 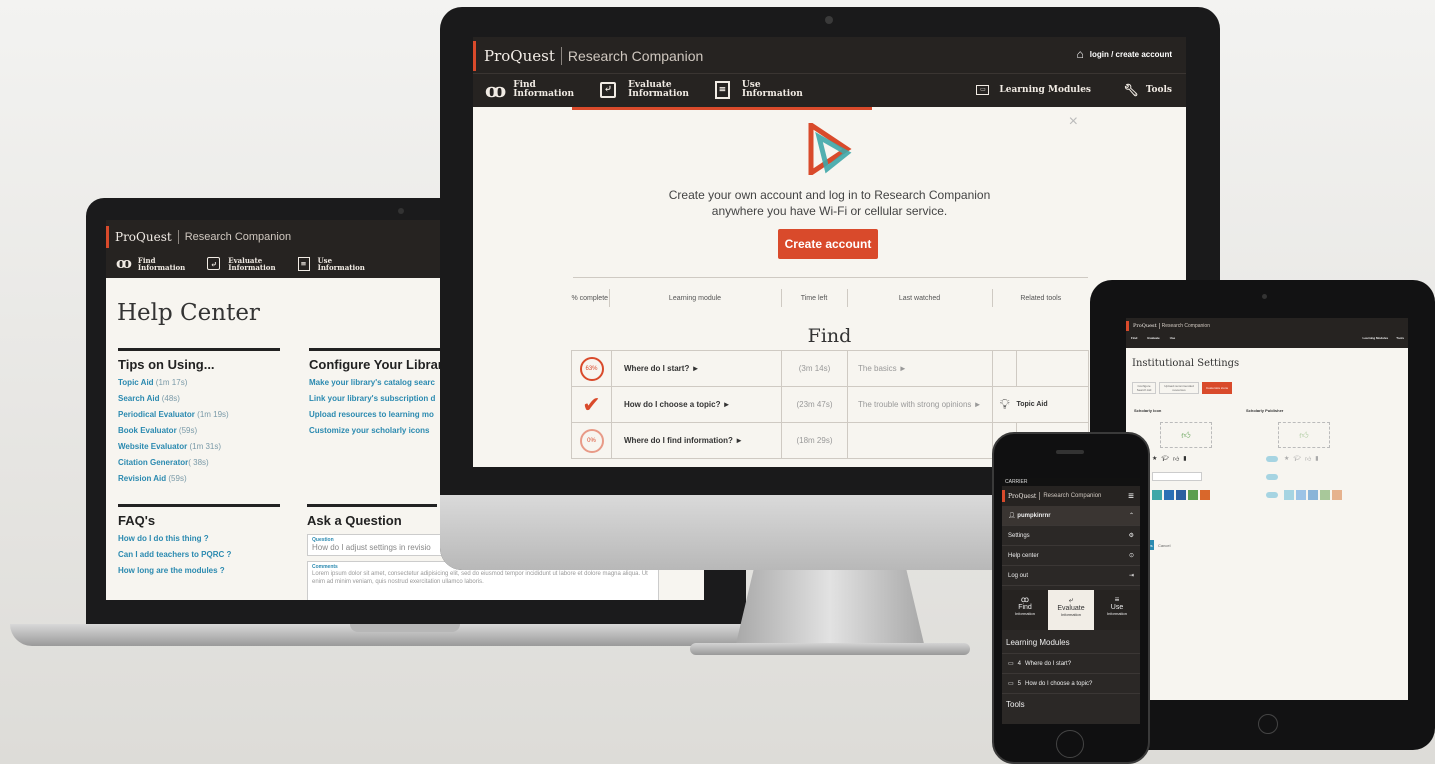 What do you see at coordinates (1052, 404) in the screenshot?
I see `topic-aid-link: Topic Aid` at bounding box center [1052, 404].